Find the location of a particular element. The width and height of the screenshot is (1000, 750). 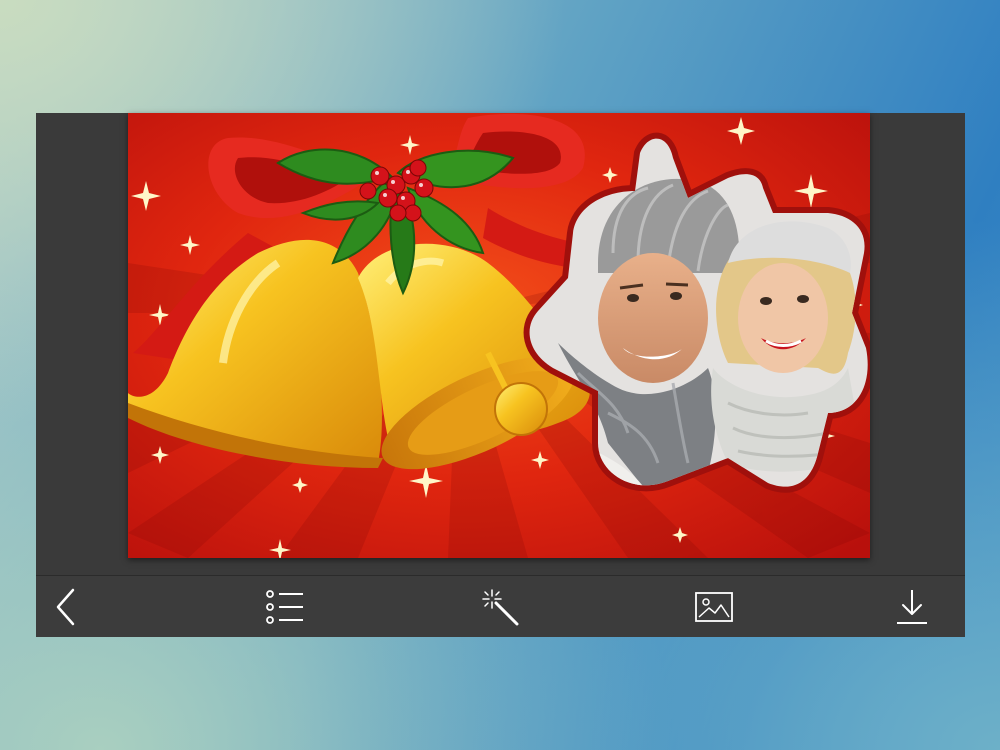

image-icon is located at coordinates (714, 606).